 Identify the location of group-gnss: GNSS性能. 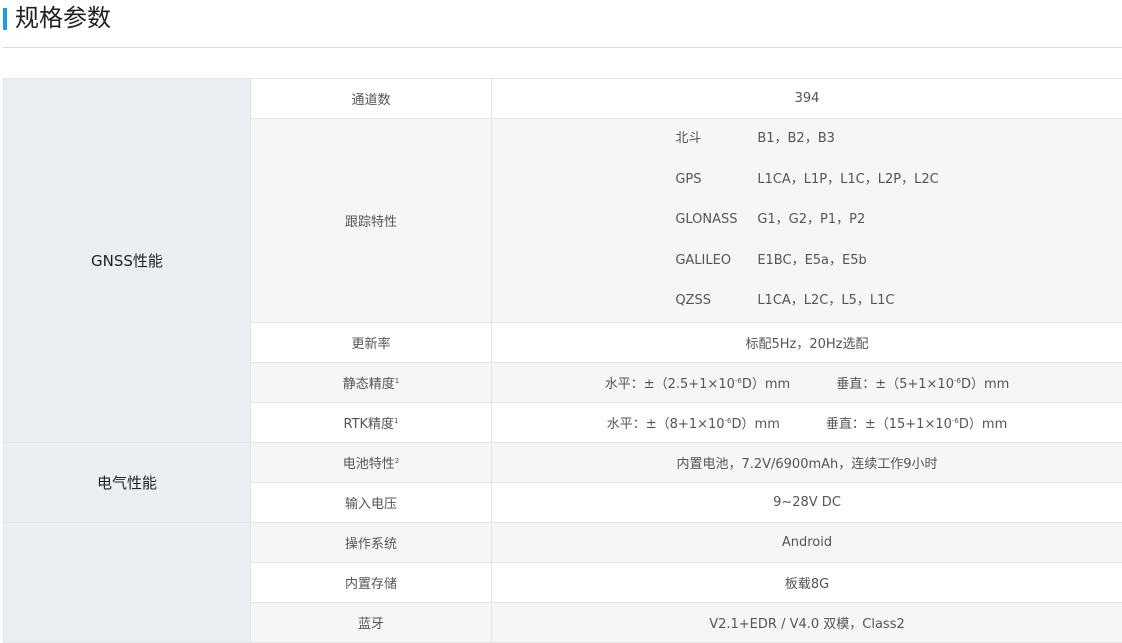
(127, 261).